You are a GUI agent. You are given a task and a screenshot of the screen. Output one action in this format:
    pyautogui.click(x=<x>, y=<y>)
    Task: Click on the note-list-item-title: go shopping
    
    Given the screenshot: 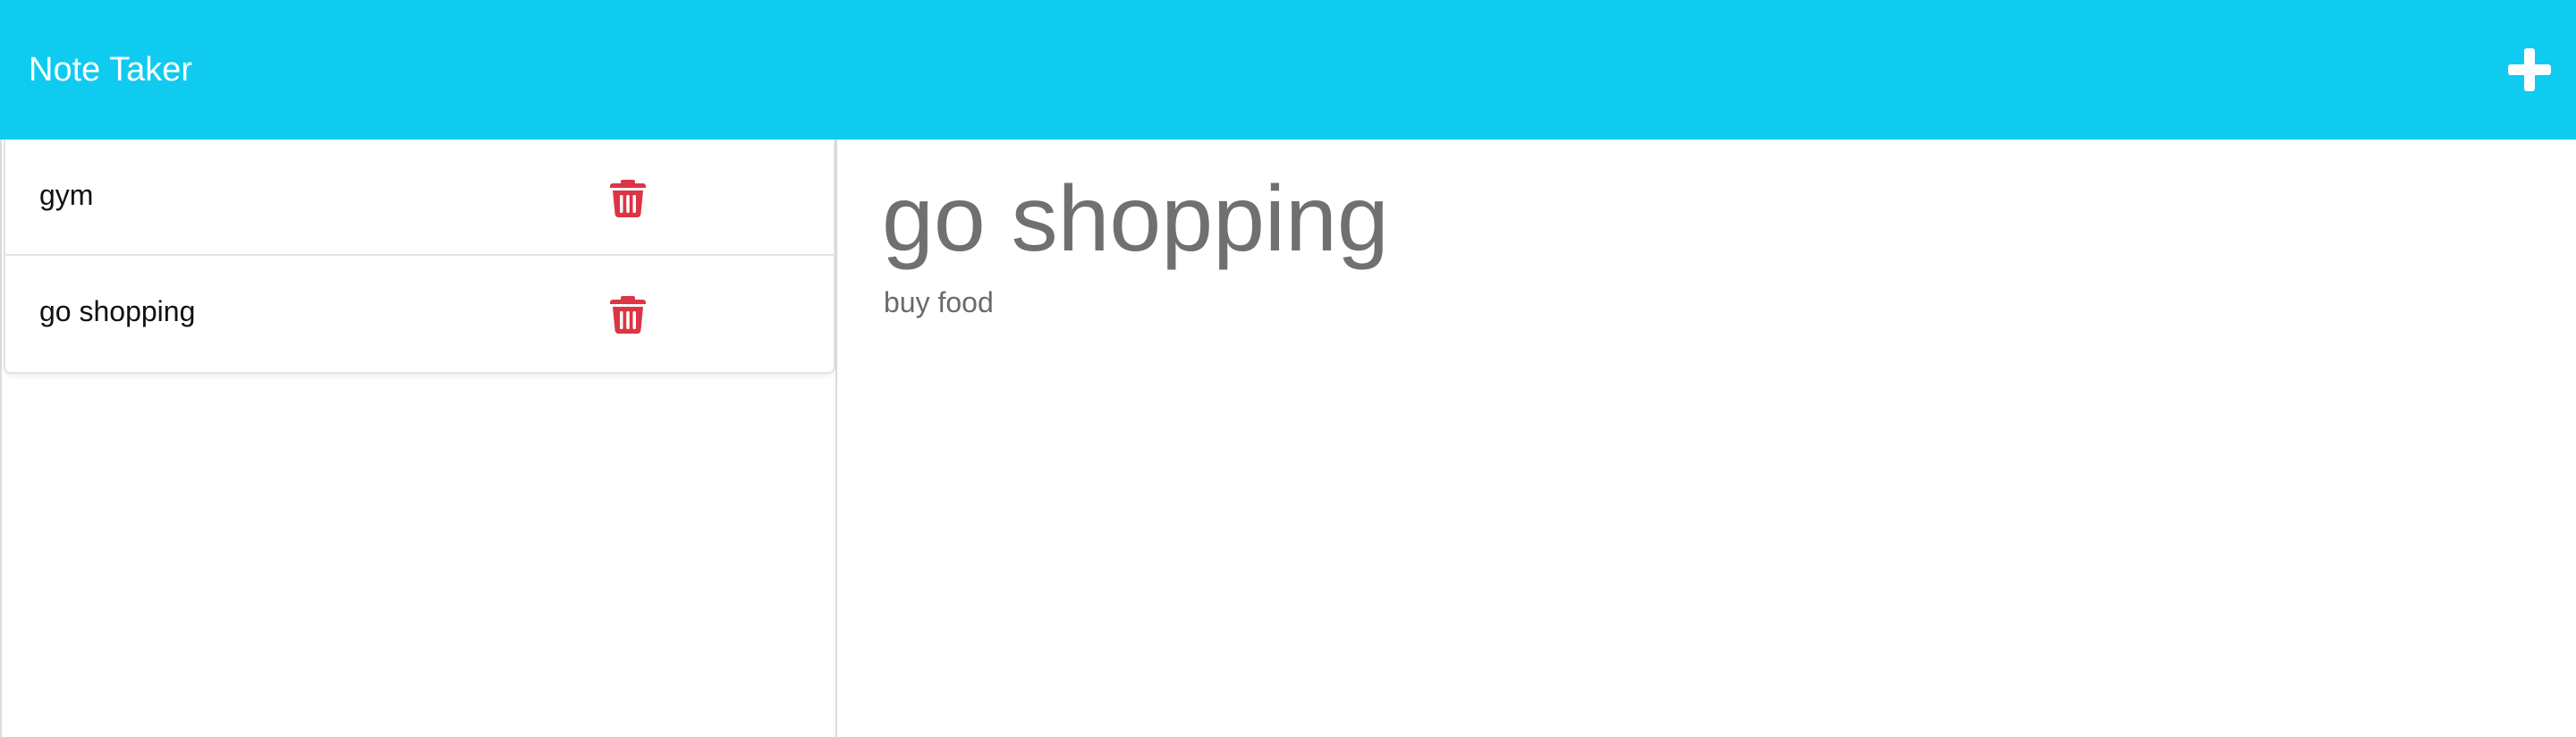 What is the action you would take?
    pyautogui.click(x=117, y=311)
    